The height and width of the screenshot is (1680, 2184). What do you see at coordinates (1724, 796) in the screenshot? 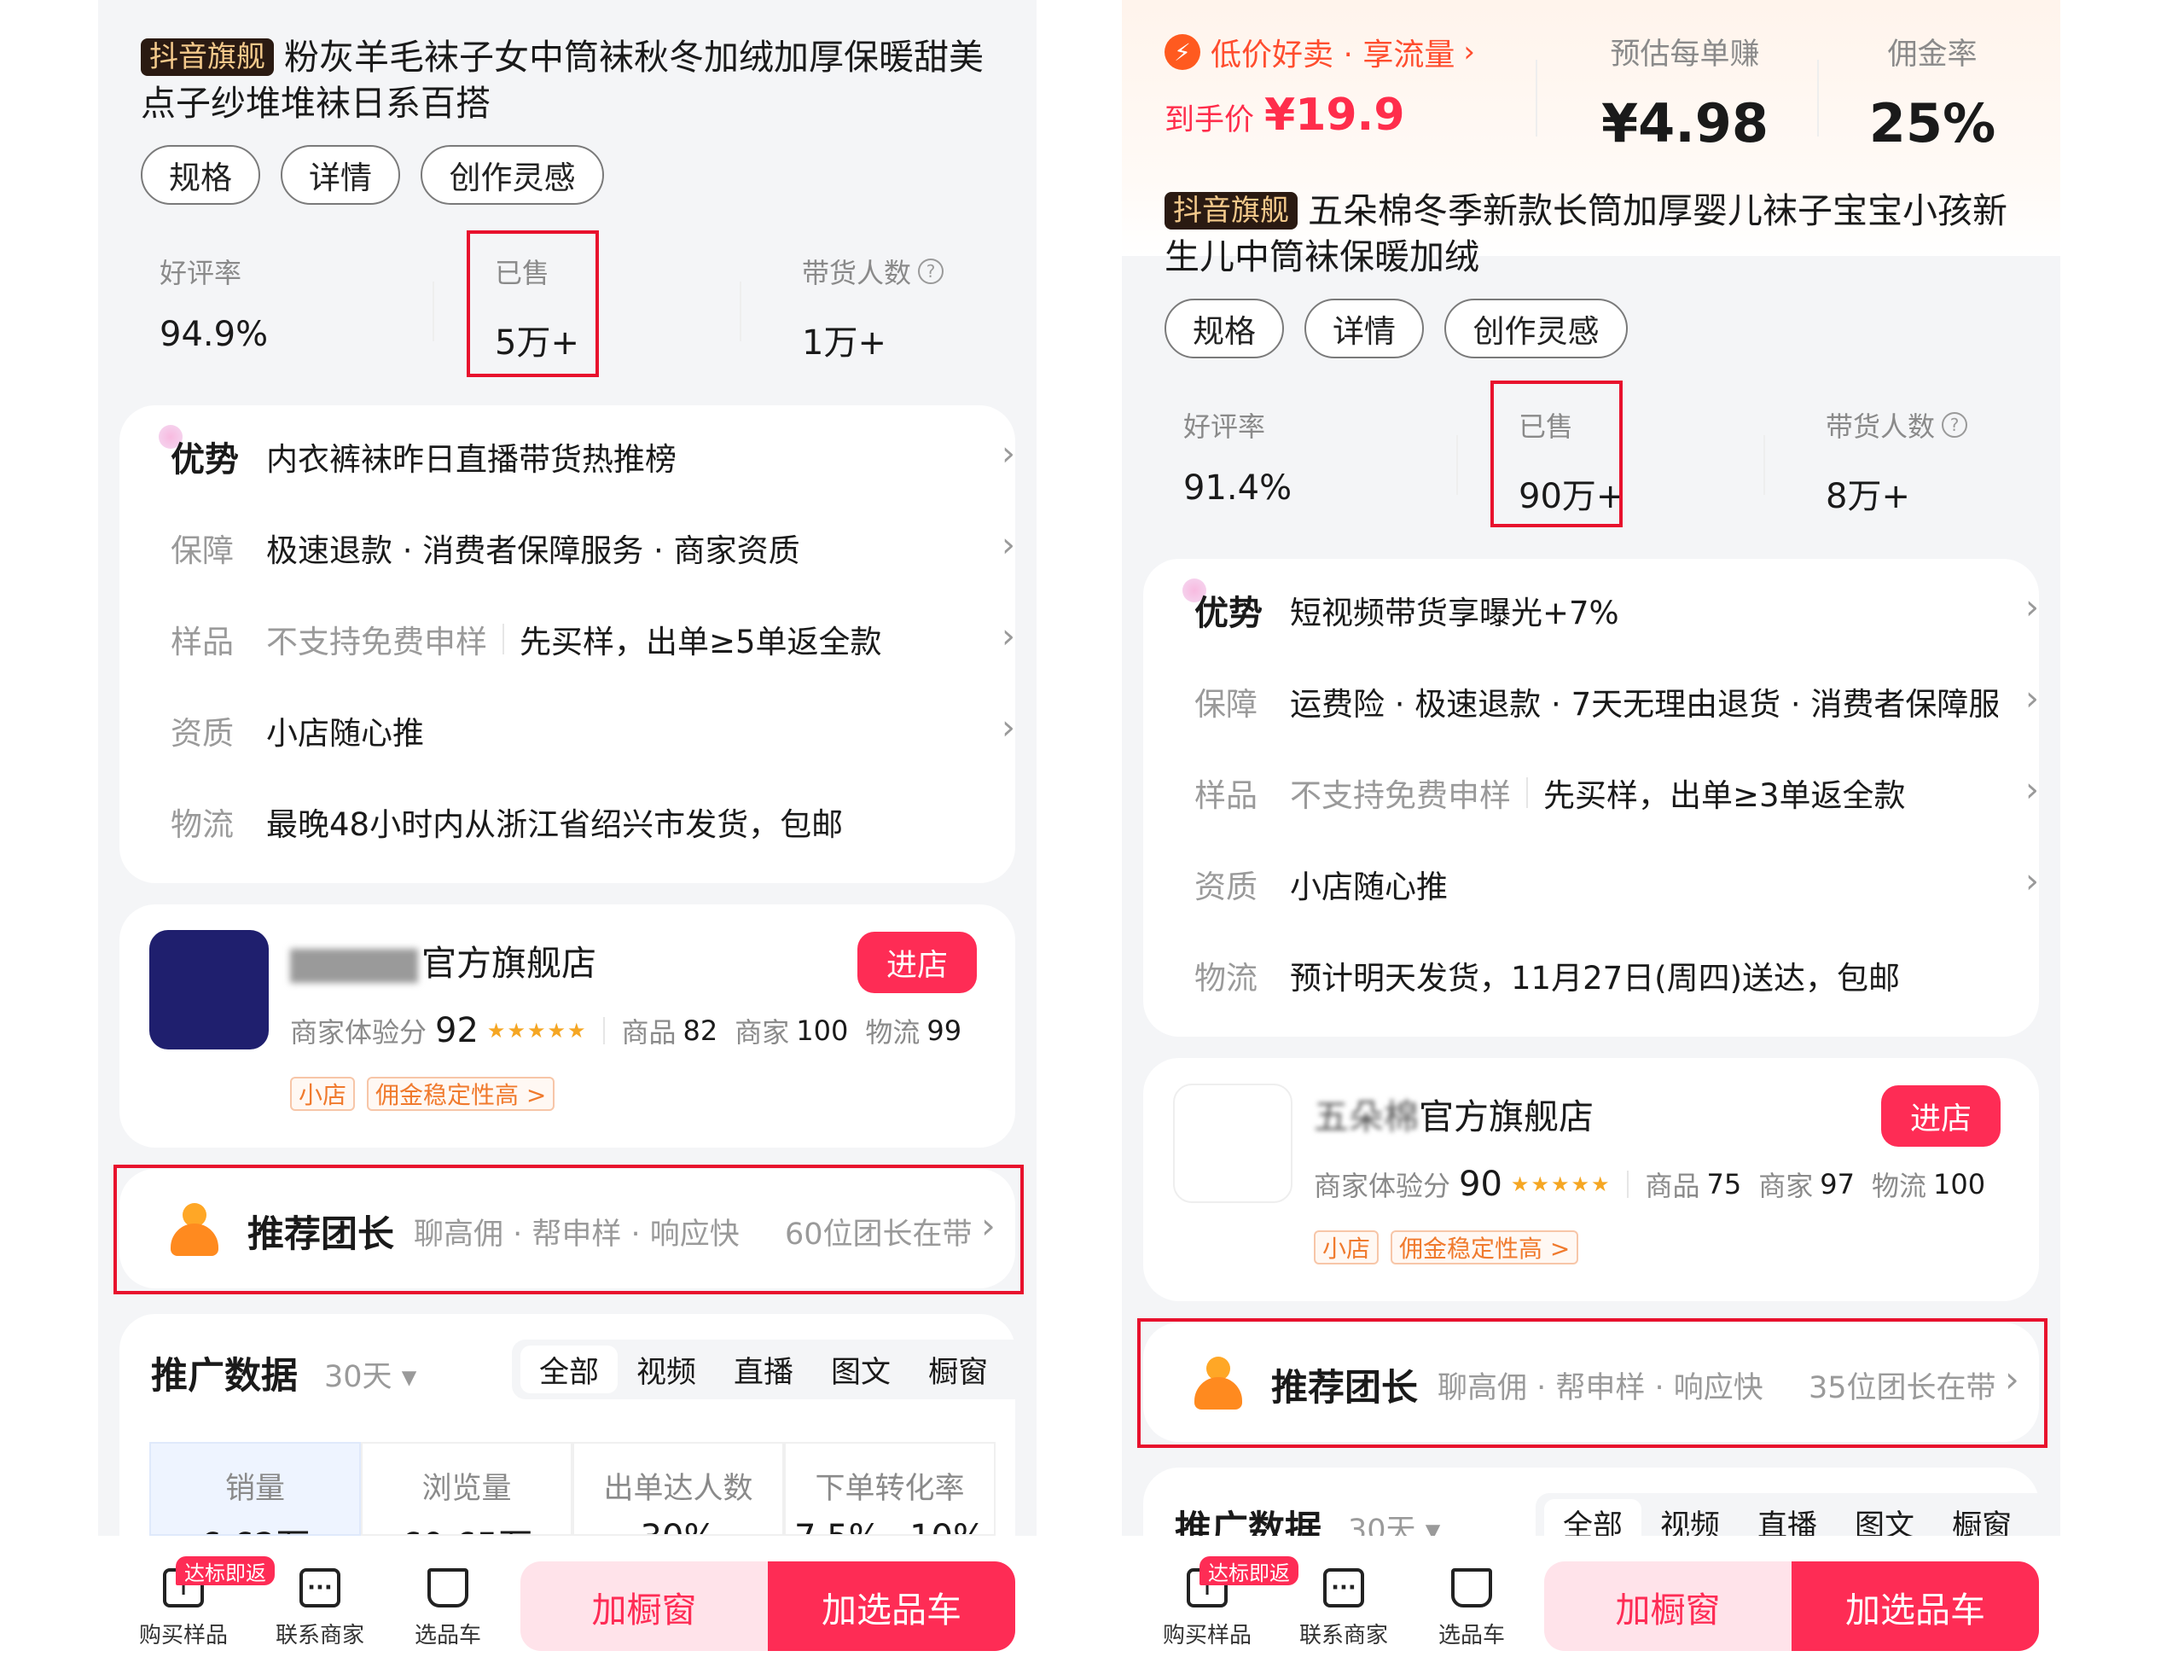
I see `sample-policy-text: 先买样，出单≥3单返全款` at bounding box center [1724, 796].